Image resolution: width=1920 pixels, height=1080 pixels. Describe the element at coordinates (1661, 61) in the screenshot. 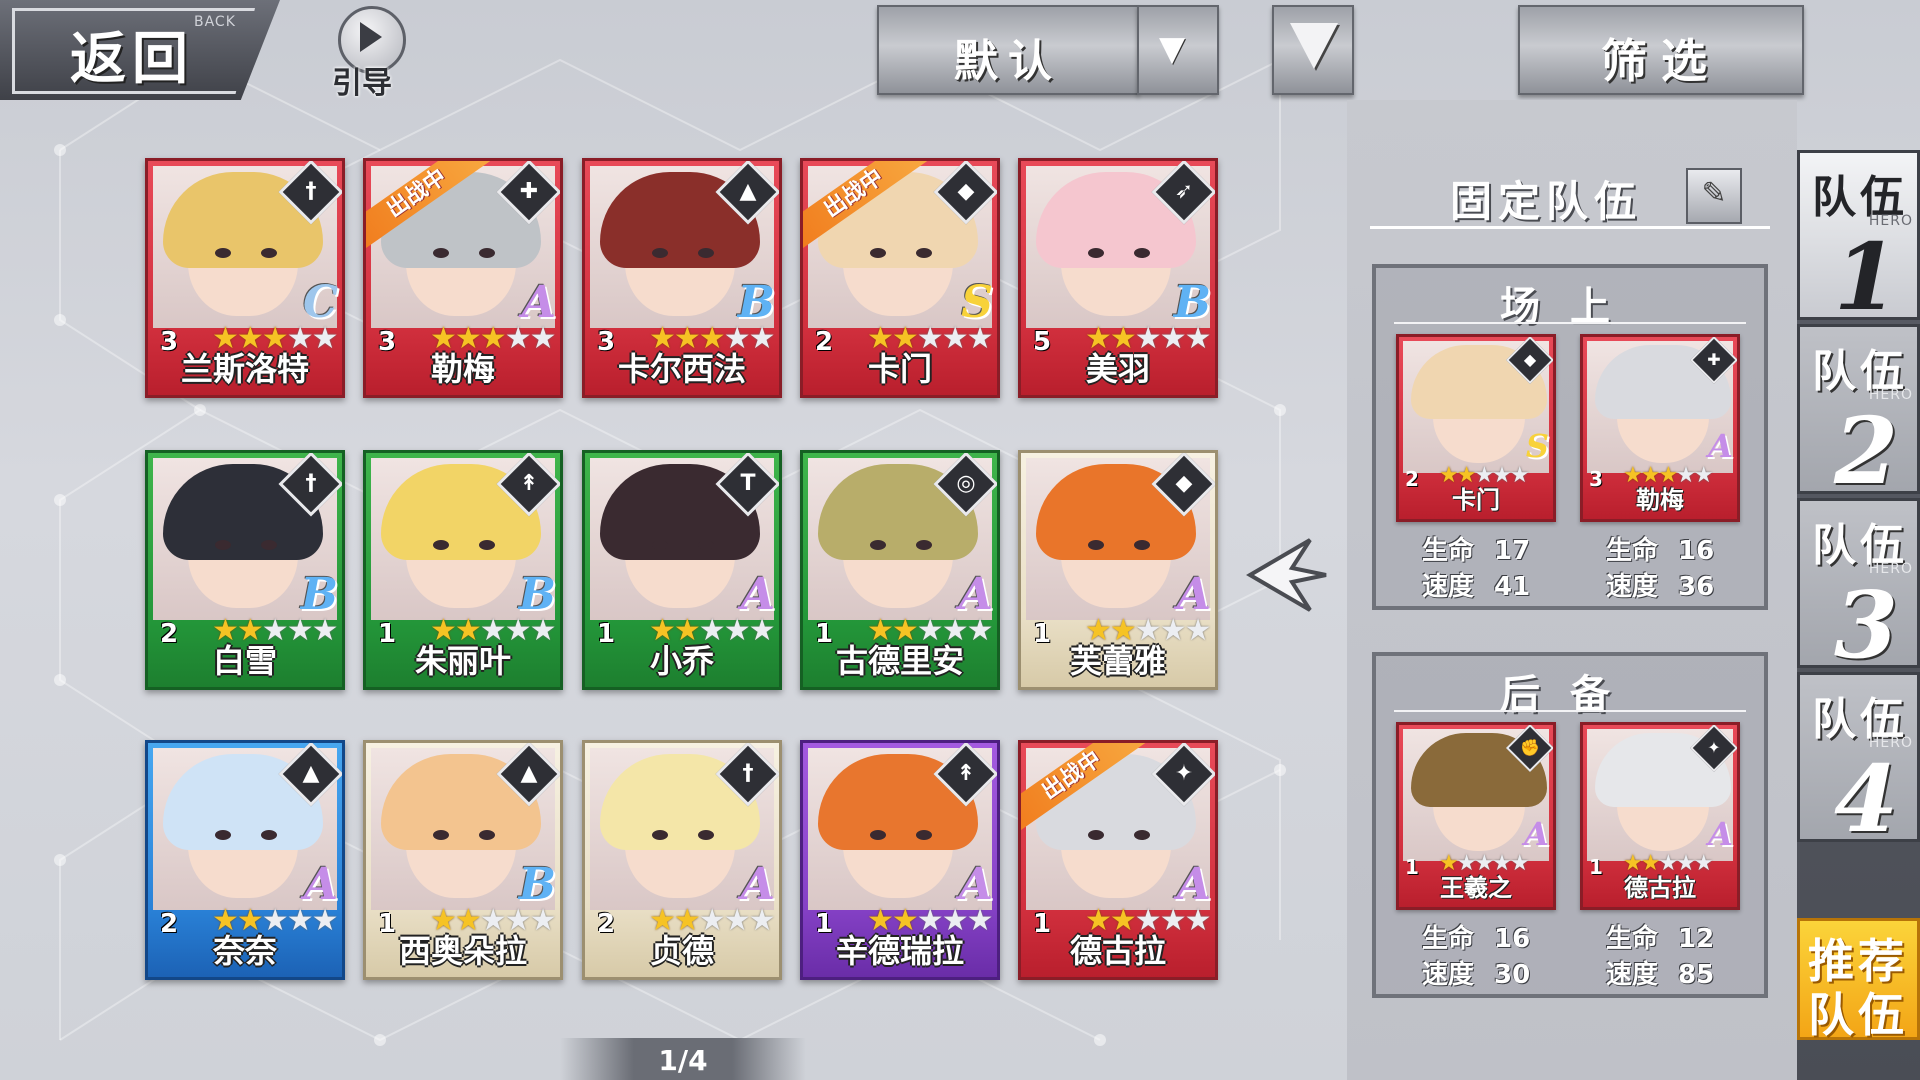

I see `filter-button-label: 筛选` at that location.